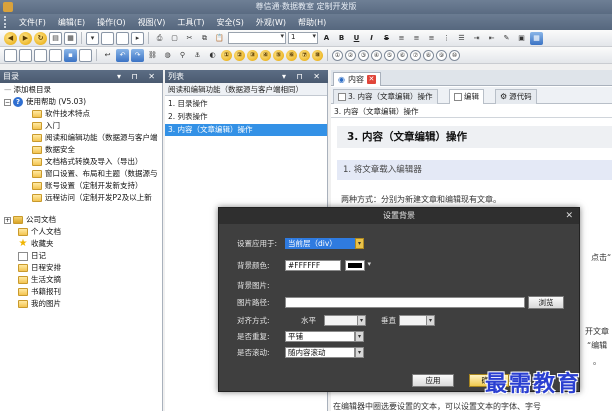  Describe the element at coordinates (474, 170) in the screenshot. I see `document-subheading: 1. 将文章载入编辑器` at that location.